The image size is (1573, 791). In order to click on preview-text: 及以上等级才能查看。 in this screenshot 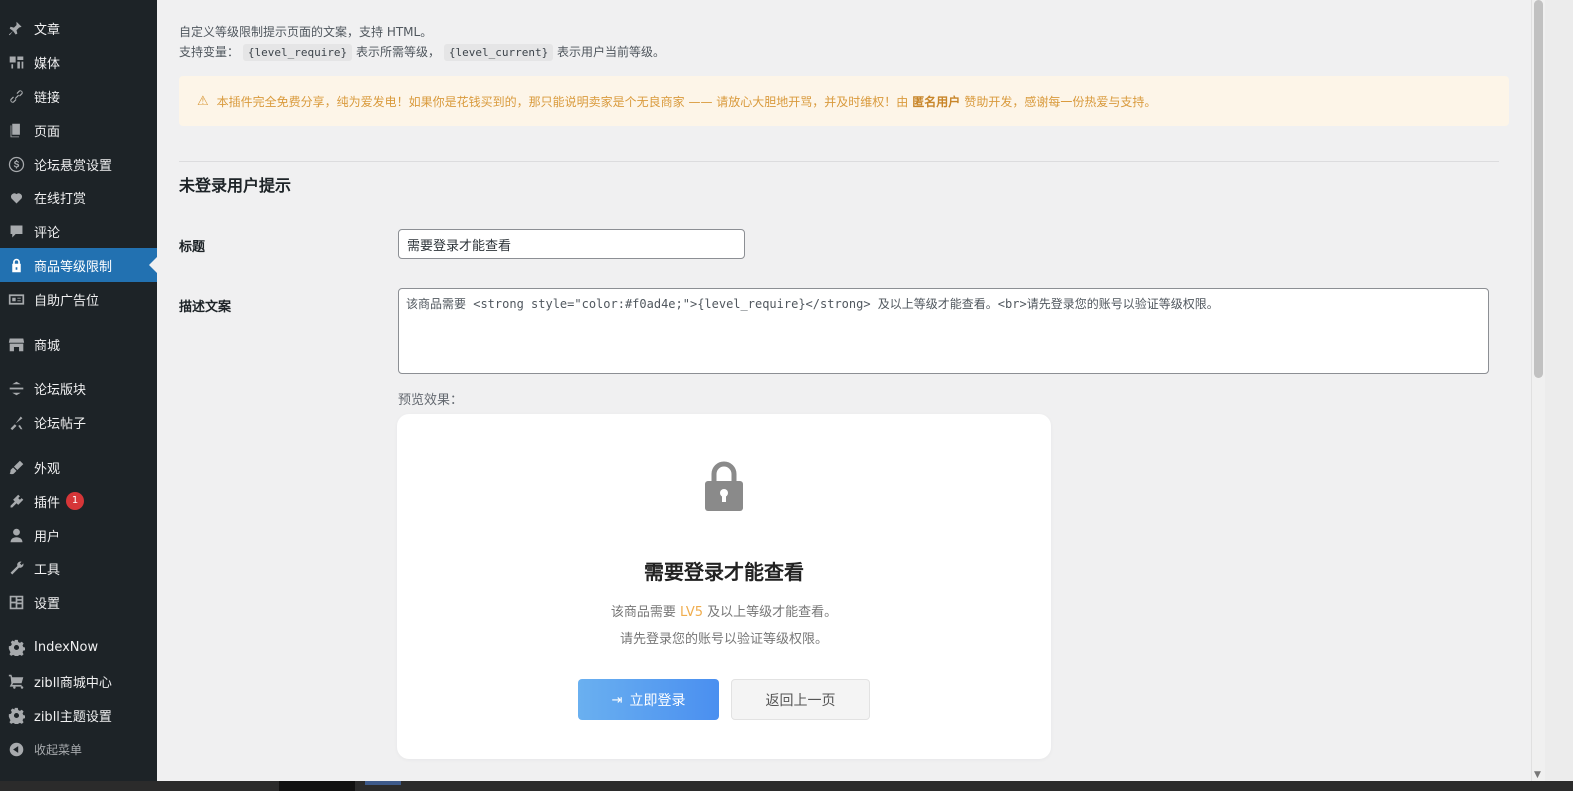, I will do `click(772, 612)`.